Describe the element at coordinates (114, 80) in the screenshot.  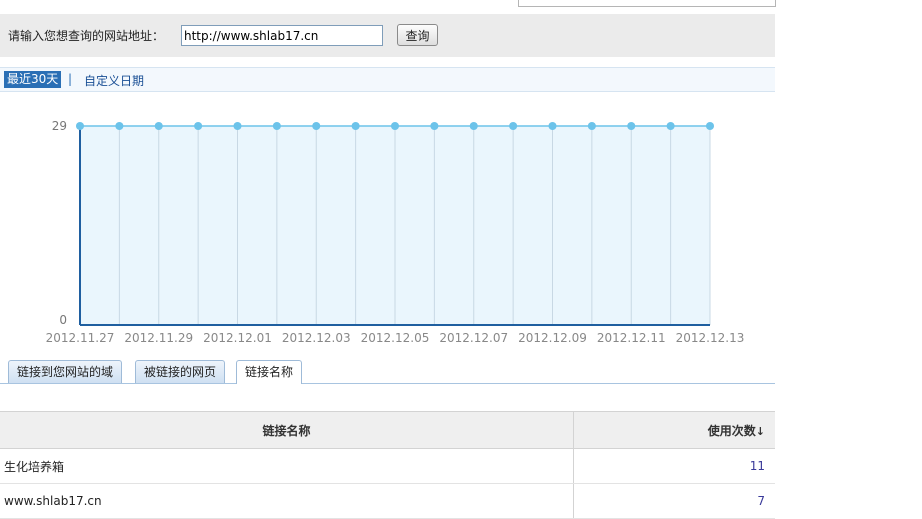
I see `range-custom-date: 自定义日期` at that location.